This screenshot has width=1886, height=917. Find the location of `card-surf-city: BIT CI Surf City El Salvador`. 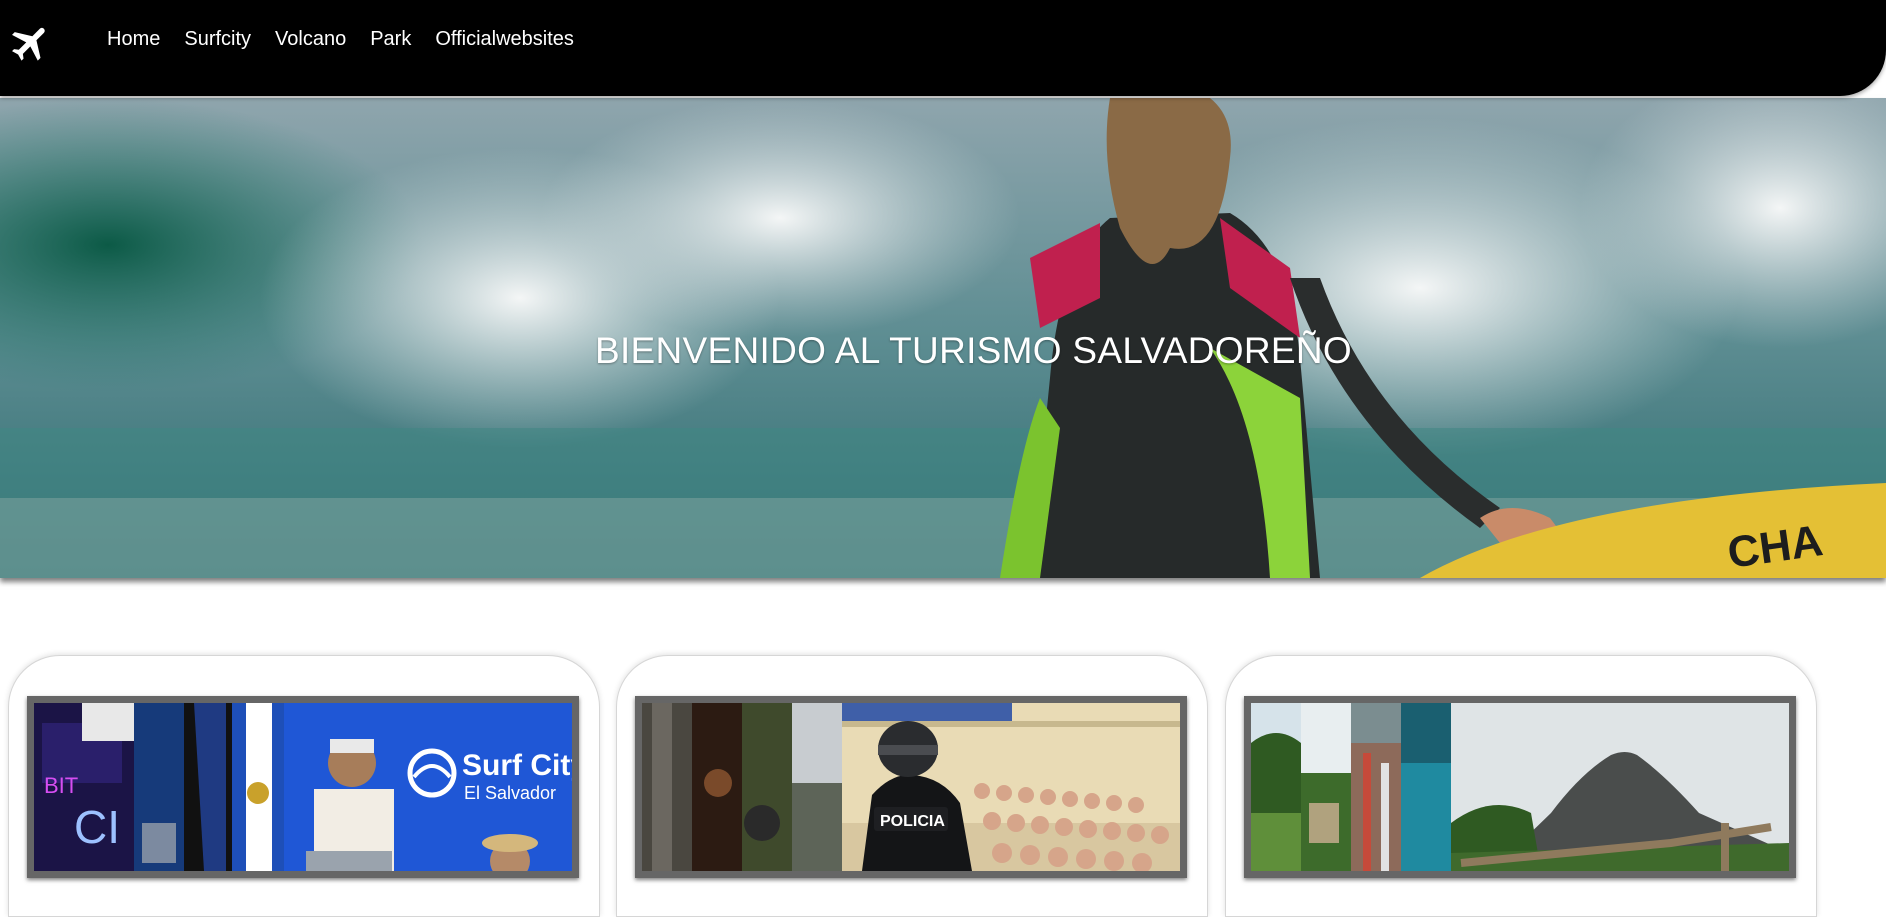

card-surf-city: BIT CI Surf City El Salvador is located at coordinates (304, 786).